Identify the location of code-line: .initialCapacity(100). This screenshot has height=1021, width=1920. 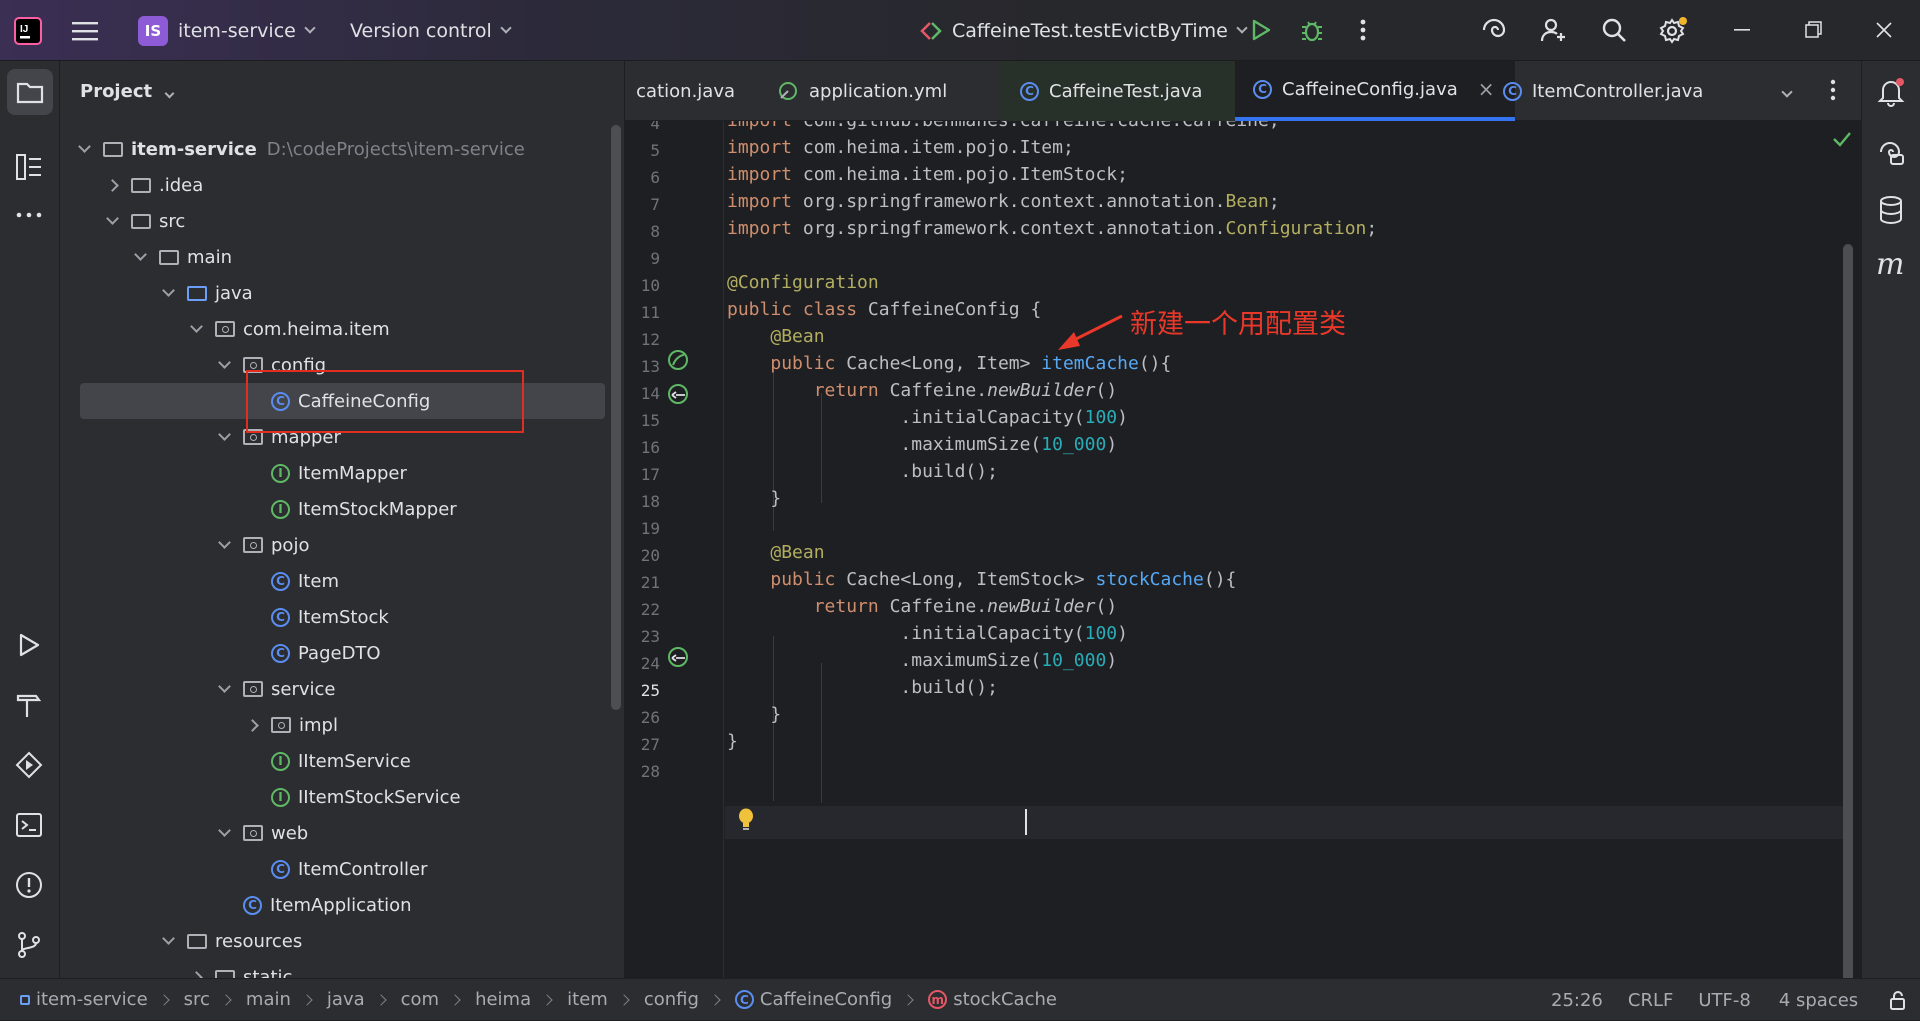
(927, 417).